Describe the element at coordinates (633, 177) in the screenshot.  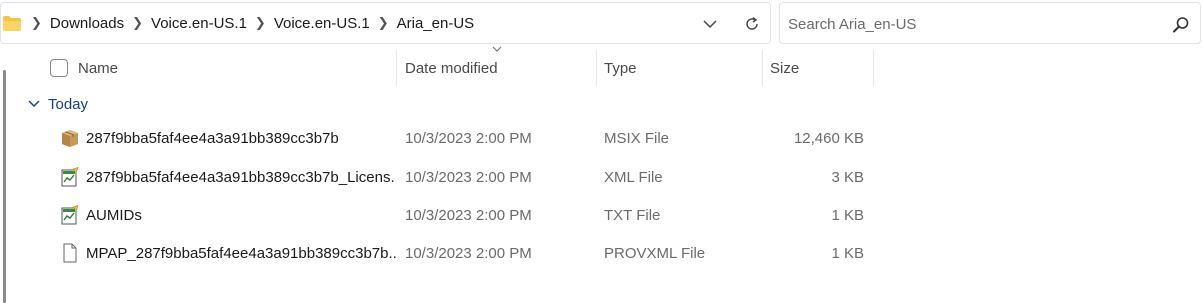
I see `file-type: XML File` at that location.